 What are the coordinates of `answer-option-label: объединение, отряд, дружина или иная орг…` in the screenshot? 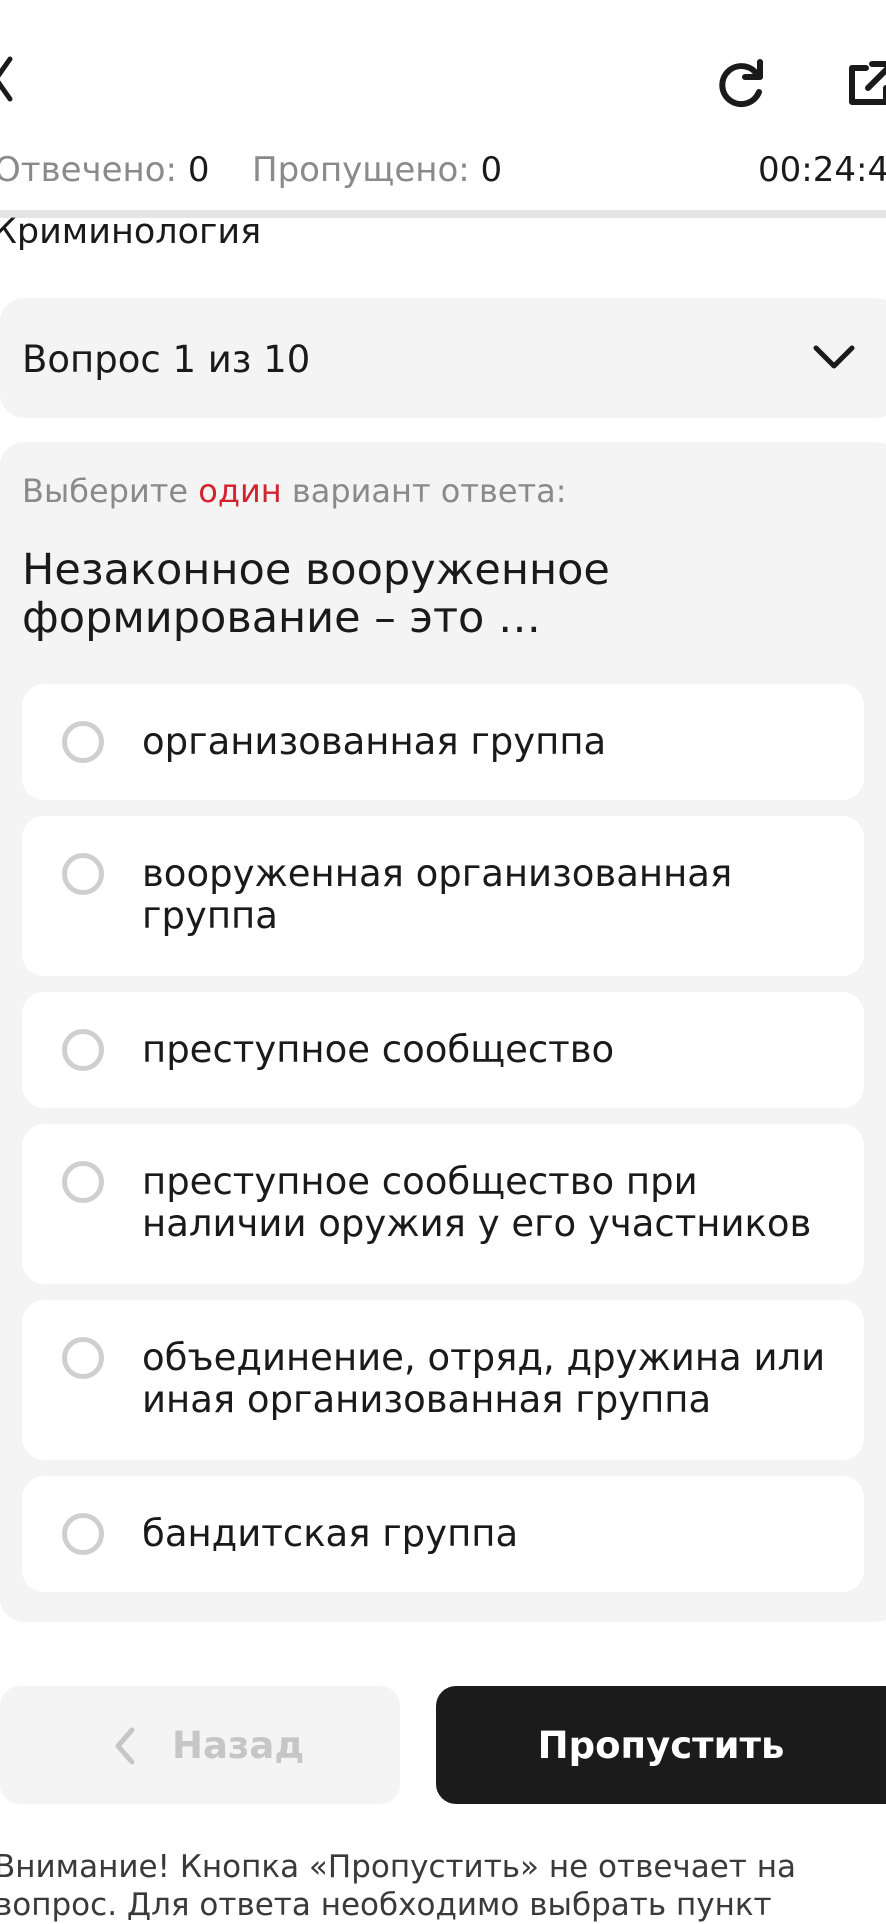 It's located at (484, 1378).